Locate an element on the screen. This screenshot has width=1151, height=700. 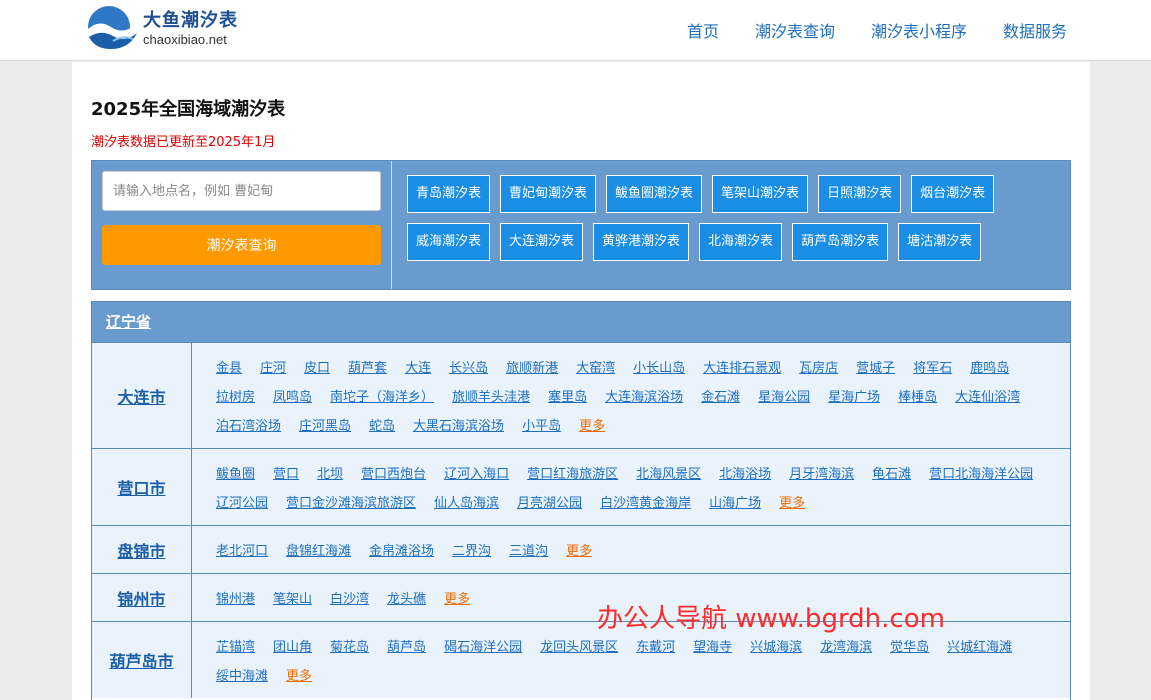
place-link: 大连 is located at coordinates (418, 368).